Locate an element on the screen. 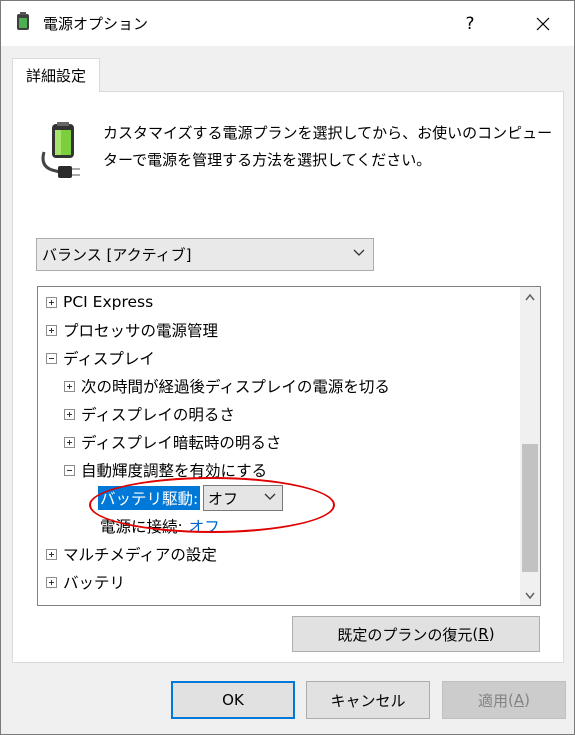  chevron-up-icon is located at coordinates (530, 296).